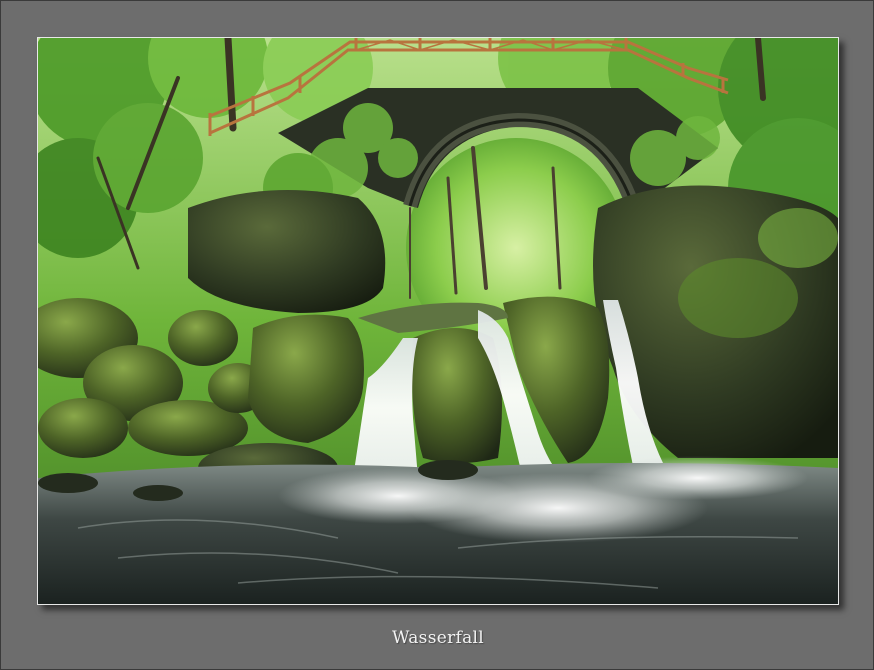 This screenshot has width=874, height=670. What do you see at coordinates (287, 251) in the screenshot?
I see `large-boulder` at bounding box center [287, 251].